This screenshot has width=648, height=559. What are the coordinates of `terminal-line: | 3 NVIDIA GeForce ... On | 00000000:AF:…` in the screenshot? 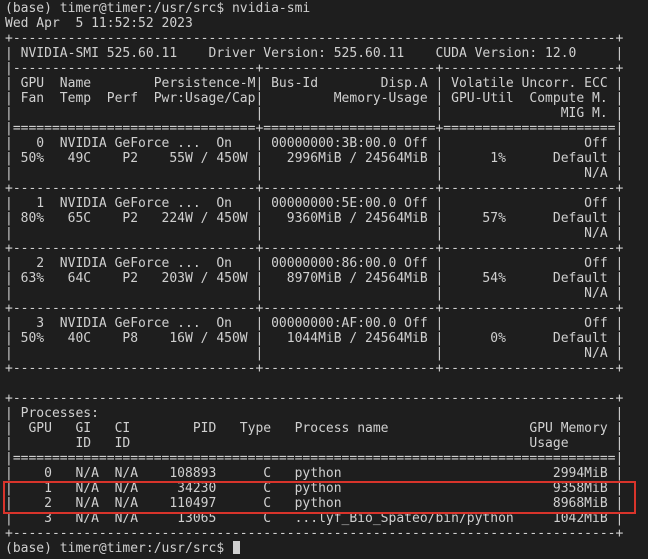 It's located at (314, 323).